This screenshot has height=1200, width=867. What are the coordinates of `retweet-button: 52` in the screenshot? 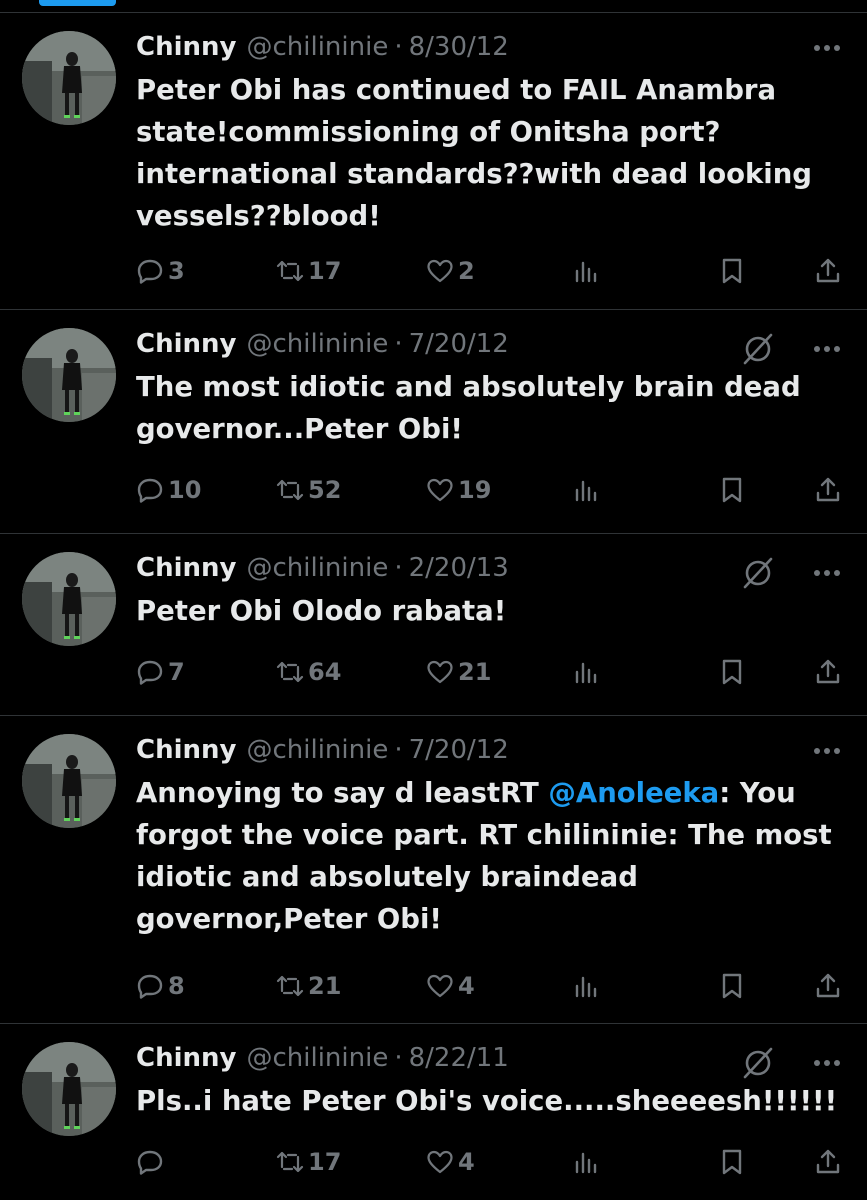 It's located at (308, 490).